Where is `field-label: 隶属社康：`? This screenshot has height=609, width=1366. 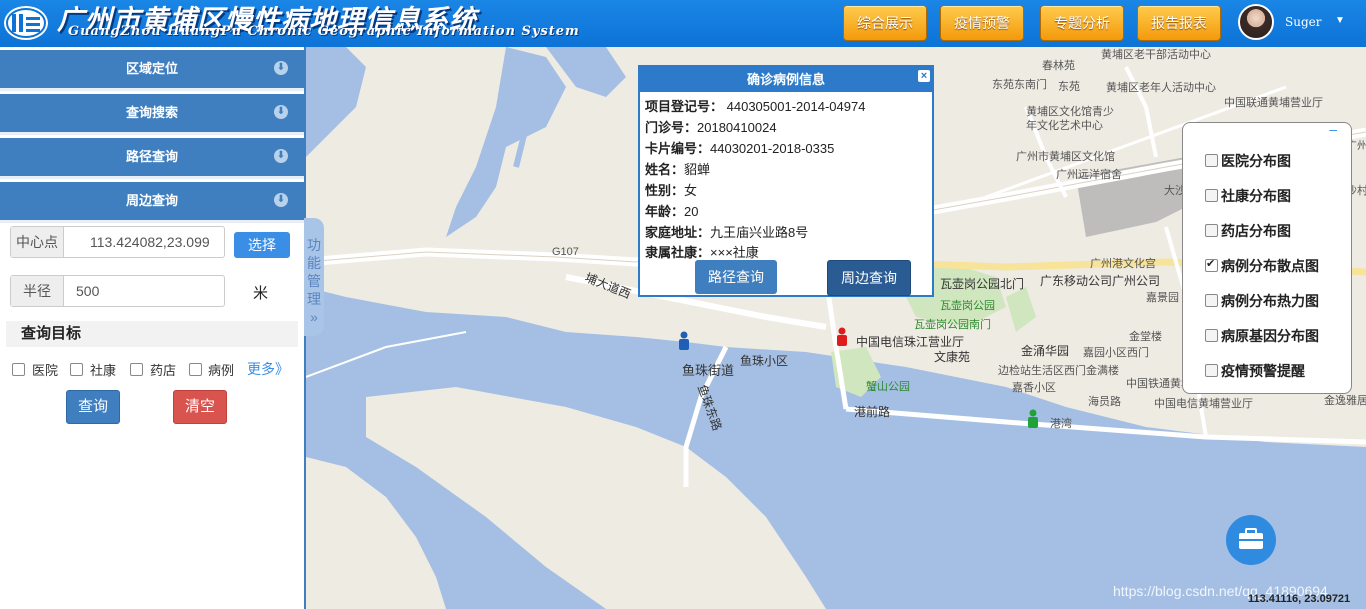
field-label: 隶属社康： is located at coordinates (678, 252).